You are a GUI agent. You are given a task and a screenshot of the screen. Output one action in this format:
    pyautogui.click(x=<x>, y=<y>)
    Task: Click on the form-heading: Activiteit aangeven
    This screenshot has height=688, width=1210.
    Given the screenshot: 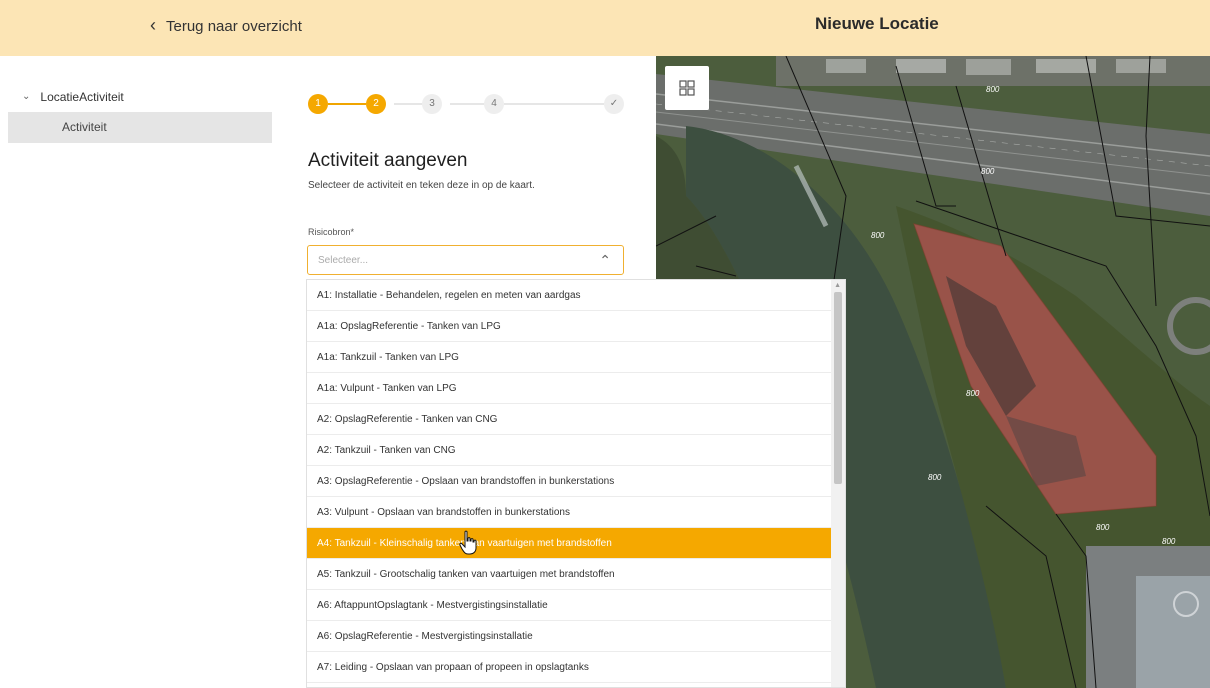 What is the action you would take?
    pyautogui.click(x=388, y=160)
    